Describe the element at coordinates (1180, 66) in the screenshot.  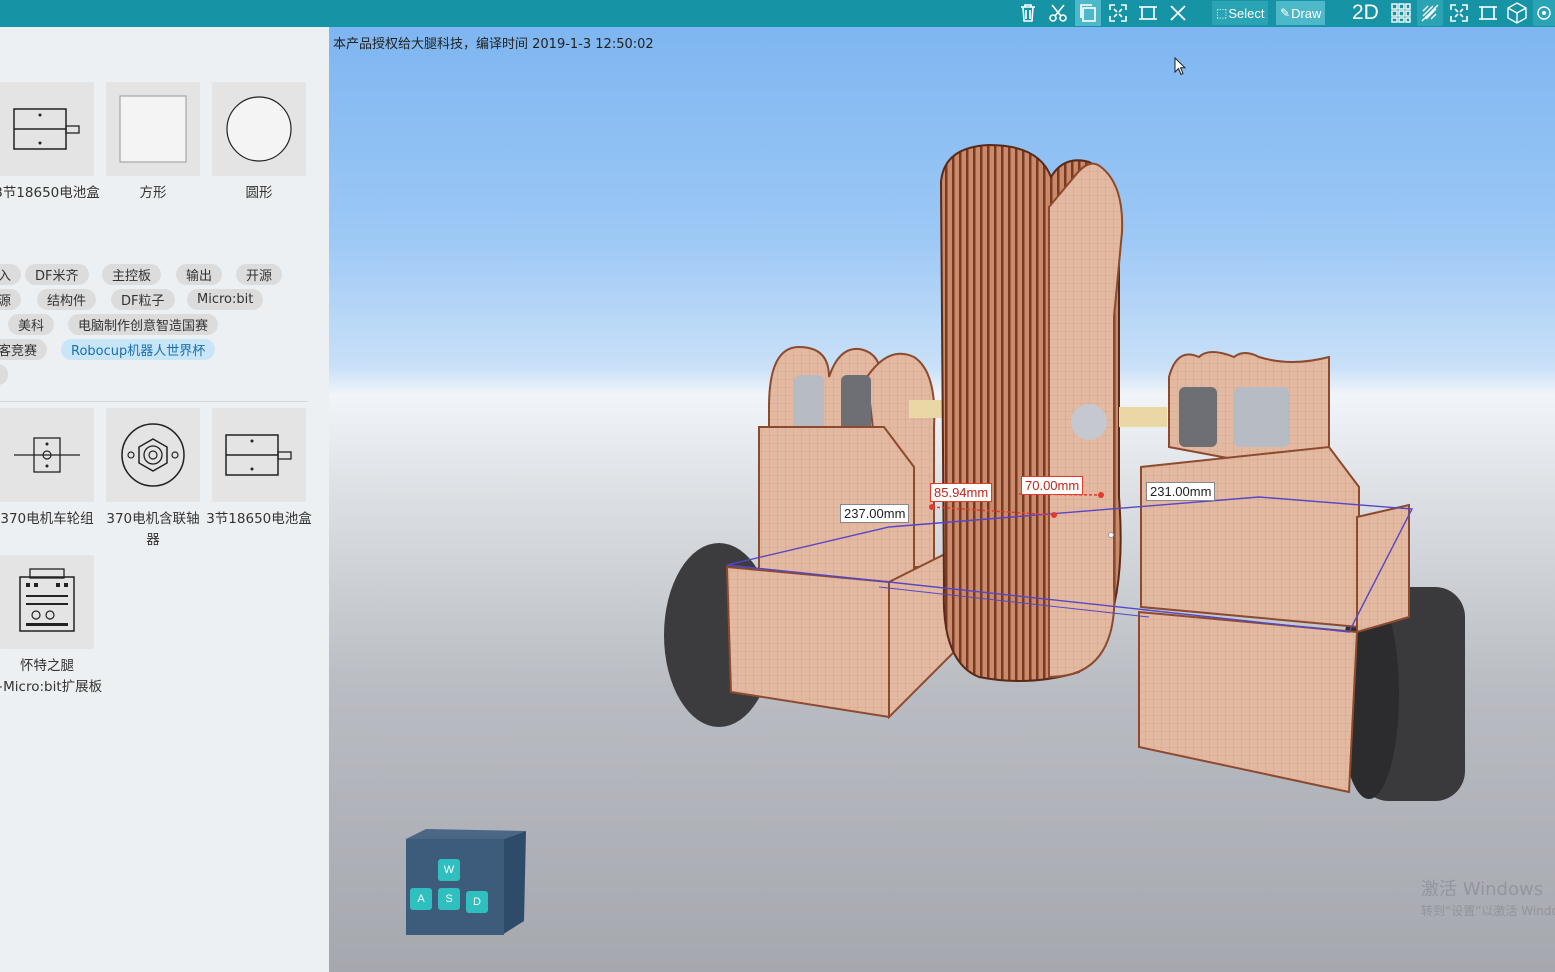
I see `mouse-cursor-icon` at that location.